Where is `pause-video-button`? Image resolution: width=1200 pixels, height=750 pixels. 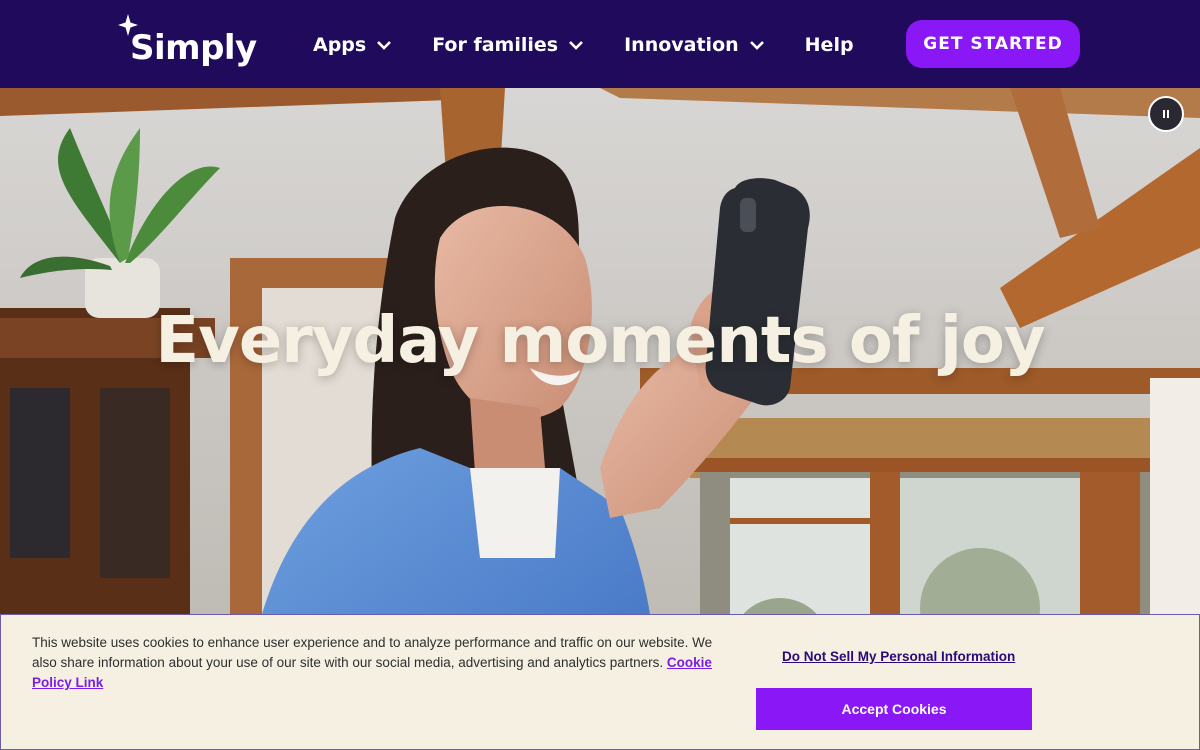 pause-video-button is located at coordinates (1166, 114).